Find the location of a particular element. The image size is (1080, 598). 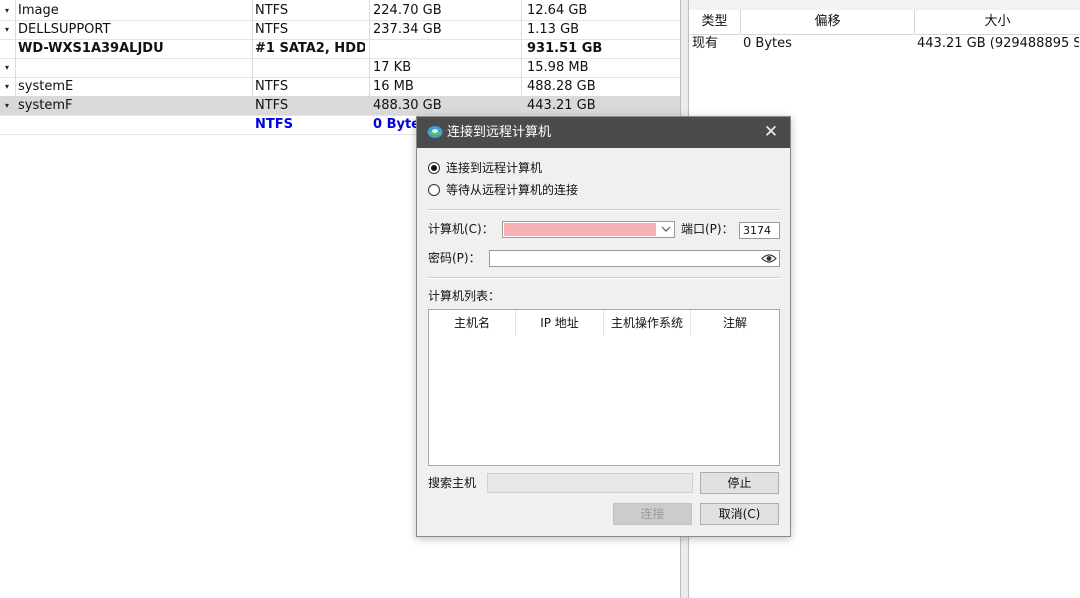

computer-value-redacted is located at coordinates (580, 229).